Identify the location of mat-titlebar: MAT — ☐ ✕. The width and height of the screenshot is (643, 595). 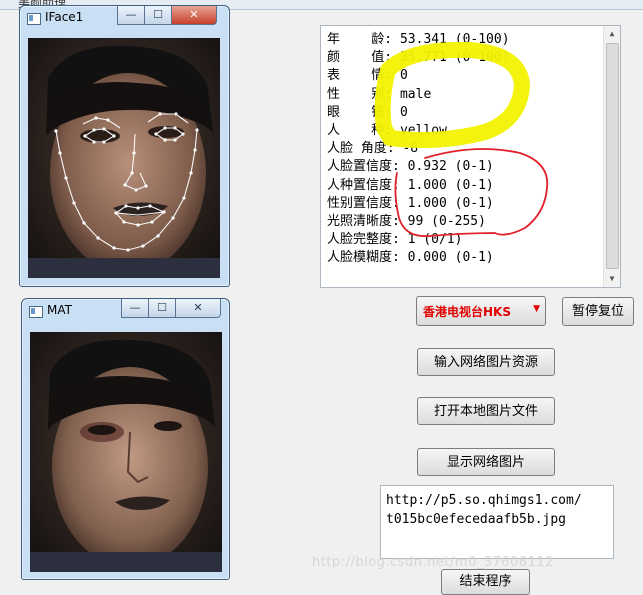
(125, 312).